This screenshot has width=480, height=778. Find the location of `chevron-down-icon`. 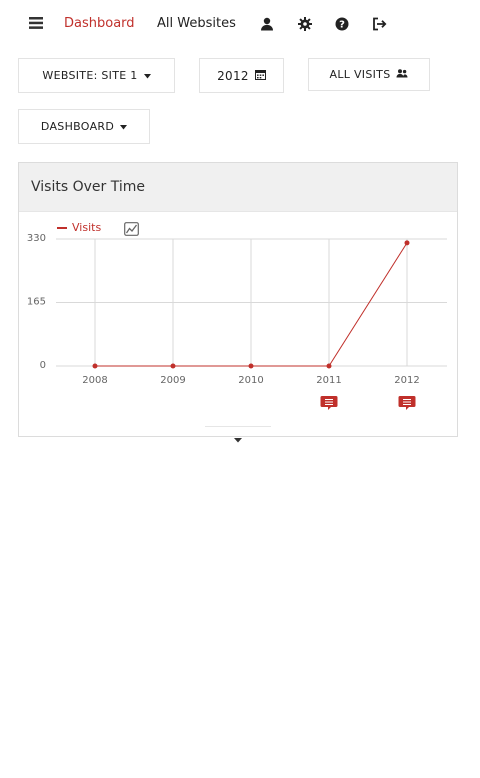

chevron-down-icon is located at coordinates (238, 435).